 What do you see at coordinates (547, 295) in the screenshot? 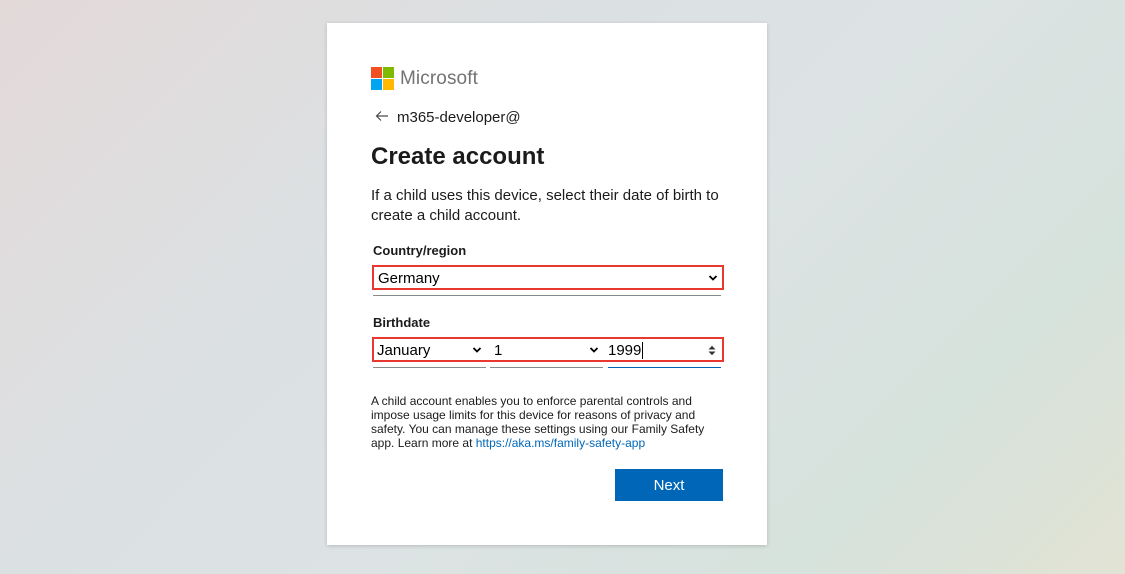
I see `country-underline` at bounding box center [547, 295].